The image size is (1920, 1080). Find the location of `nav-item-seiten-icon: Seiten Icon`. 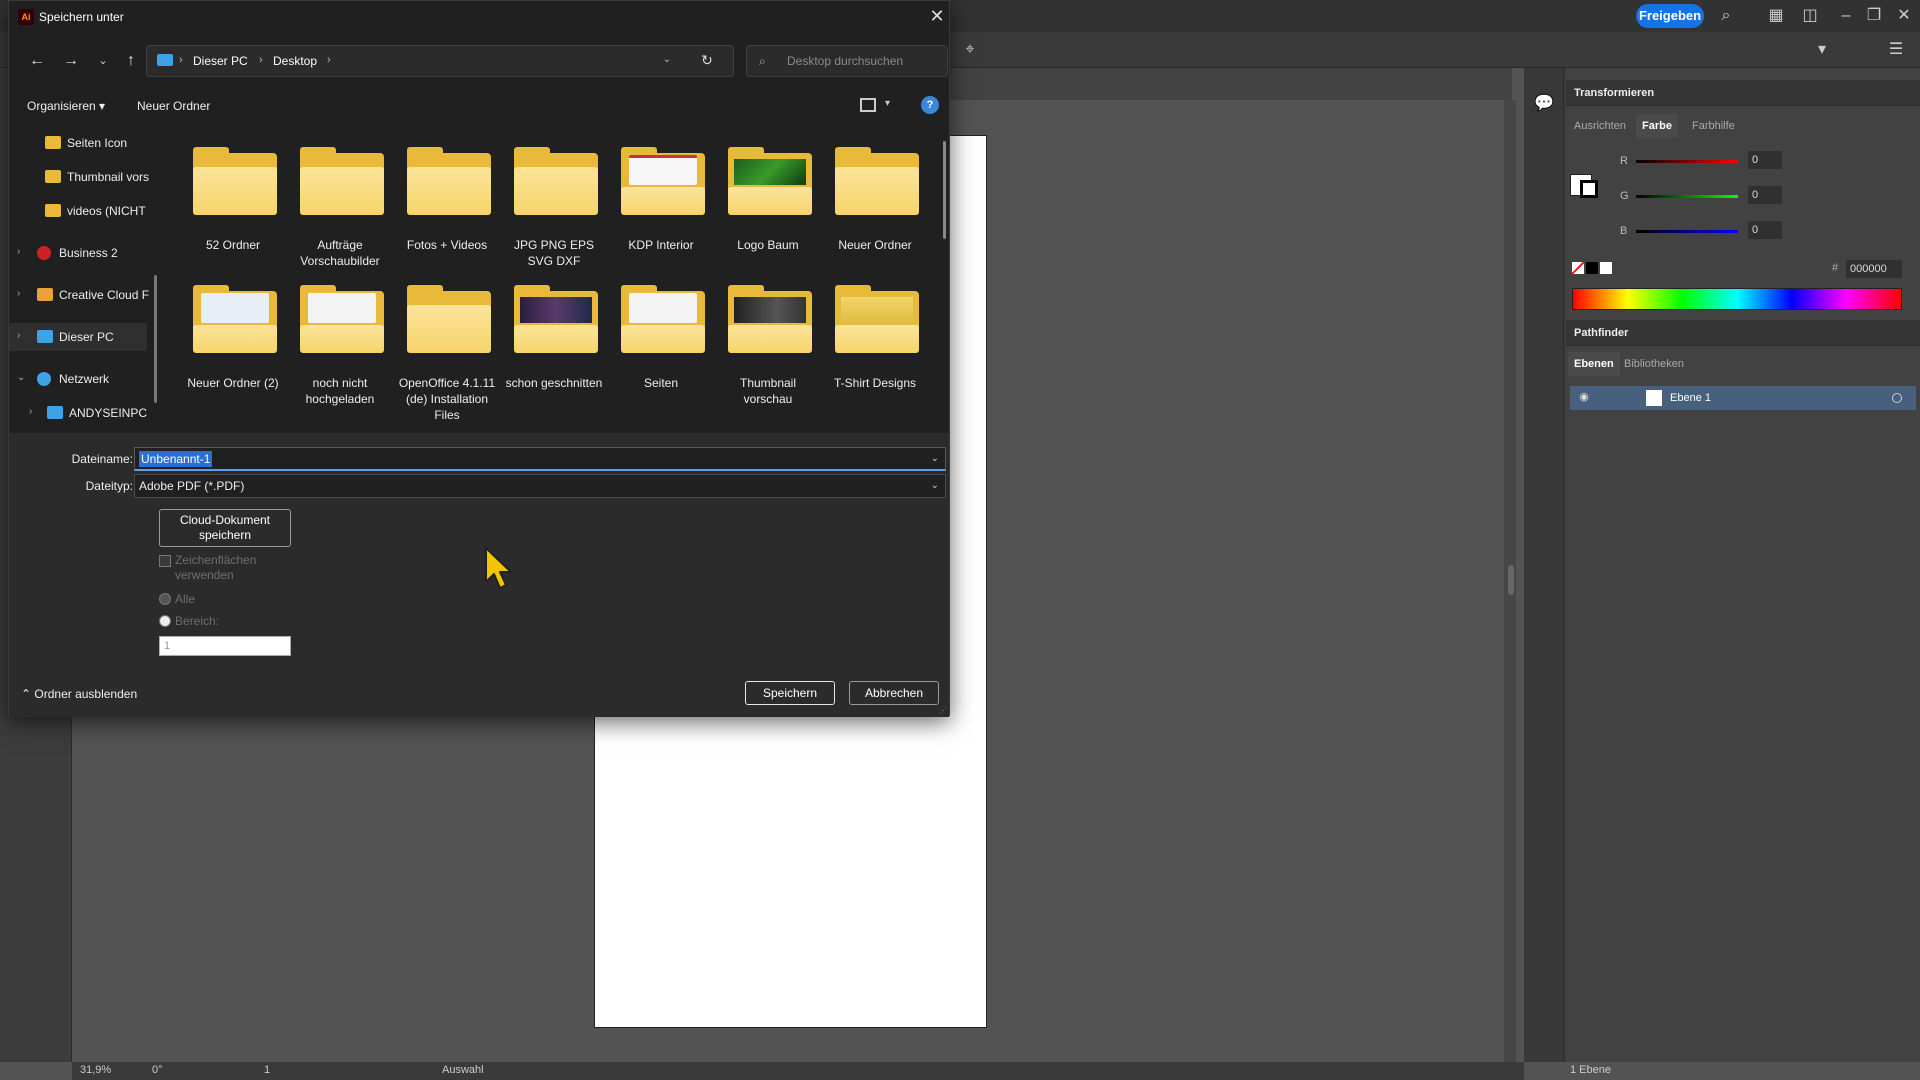

nav-item-seiten-icon: Seiten Icon is located at coordinates (84, 143).